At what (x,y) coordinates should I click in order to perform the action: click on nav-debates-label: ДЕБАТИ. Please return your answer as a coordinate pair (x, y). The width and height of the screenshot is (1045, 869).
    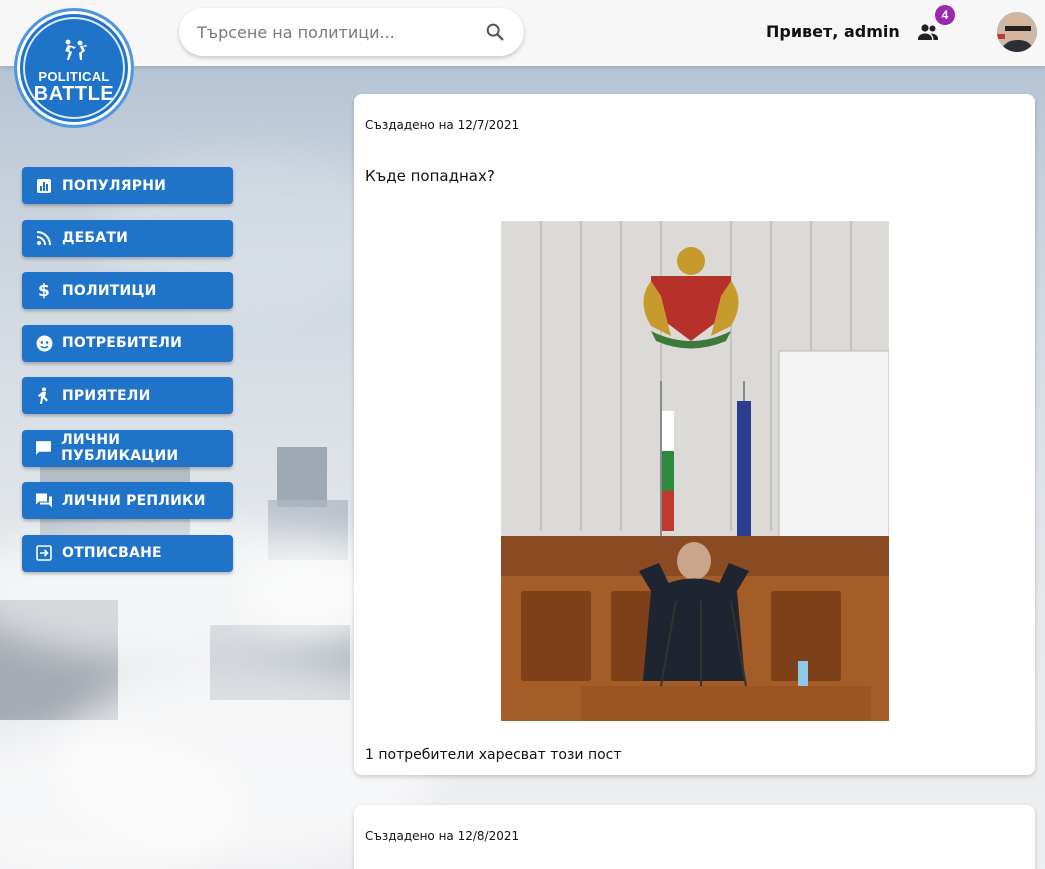
    Looking at the image, I should click on (95, 238).